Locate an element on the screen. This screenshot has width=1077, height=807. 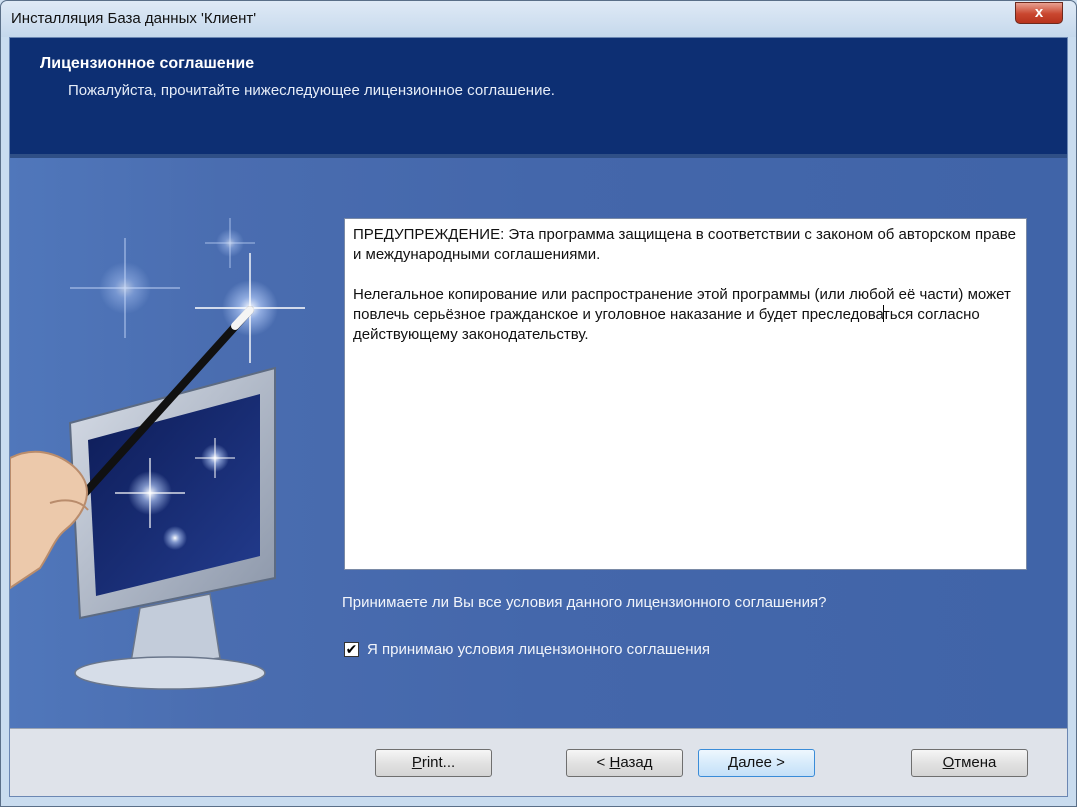
back-button-mnemonic: Н is located at coordinates (615, 762).